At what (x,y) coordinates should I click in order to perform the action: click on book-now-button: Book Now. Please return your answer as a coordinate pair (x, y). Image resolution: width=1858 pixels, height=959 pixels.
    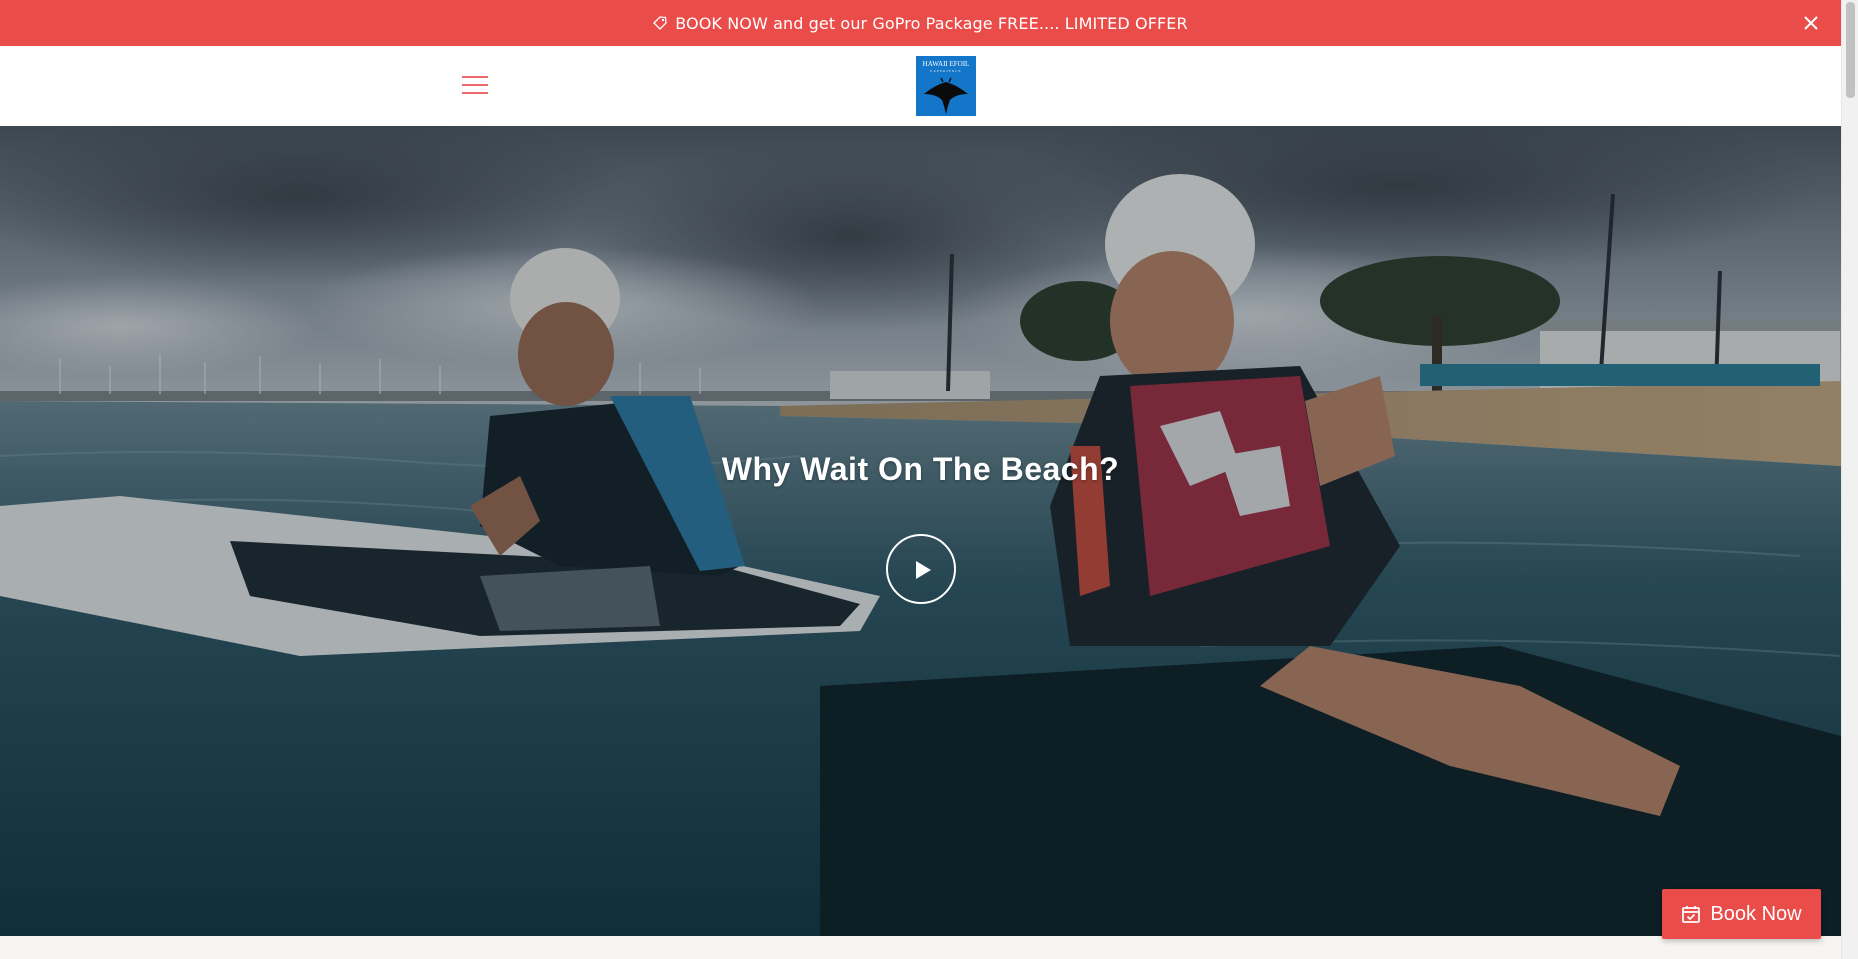
    Looking at the image, I should click on (1741, 914).